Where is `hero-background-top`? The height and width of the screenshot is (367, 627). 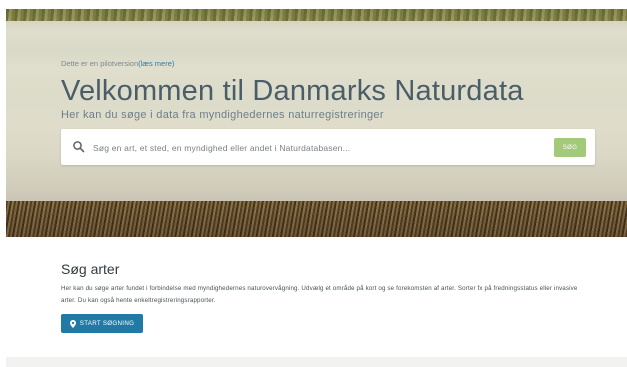 hero-background-top is located at coordinates (316, 15).